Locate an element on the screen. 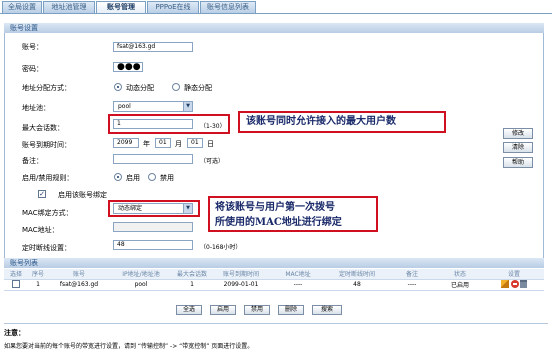  row-mac: ---- is located at coordinates (298, 285).